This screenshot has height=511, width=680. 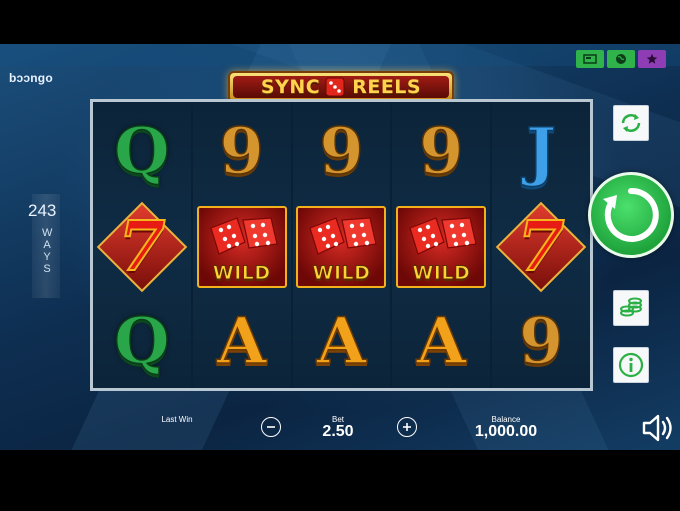 I want to click on spin-icon, so click(x=631, y=214).